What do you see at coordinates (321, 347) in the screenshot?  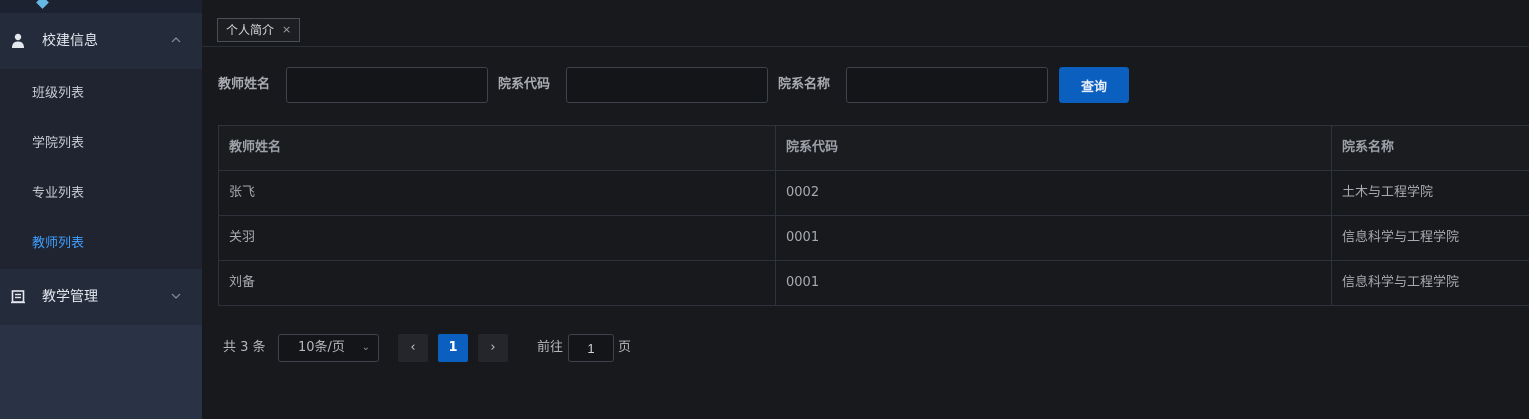 I see `page-size-value: 10条/页` at bounding box center [321, 347].